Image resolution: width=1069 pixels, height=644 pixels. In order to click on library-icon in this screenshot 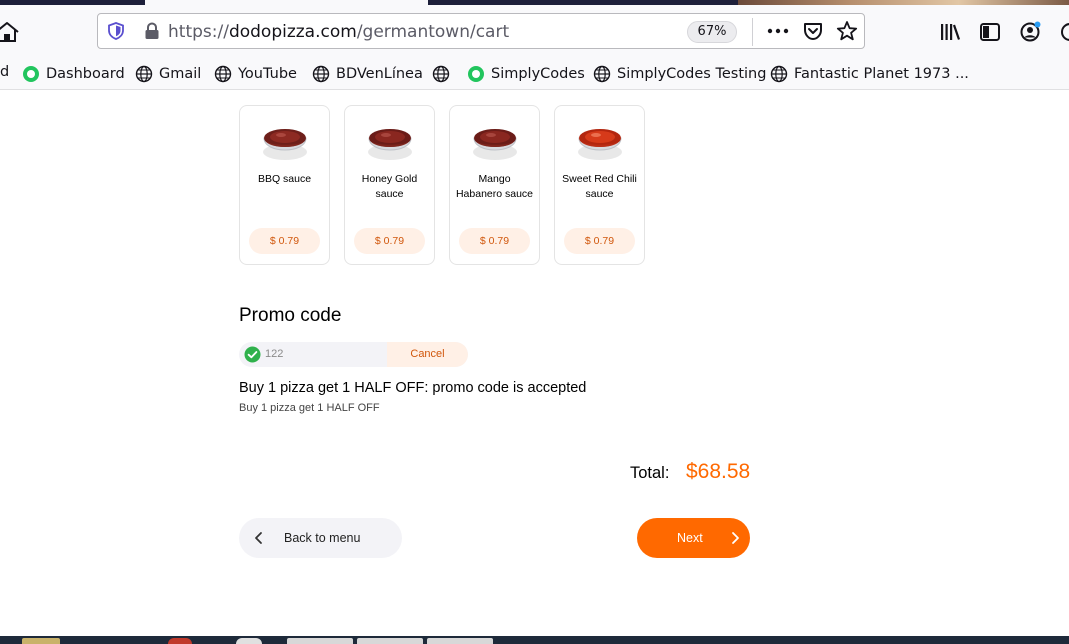, I will do `click(950, 32)`.